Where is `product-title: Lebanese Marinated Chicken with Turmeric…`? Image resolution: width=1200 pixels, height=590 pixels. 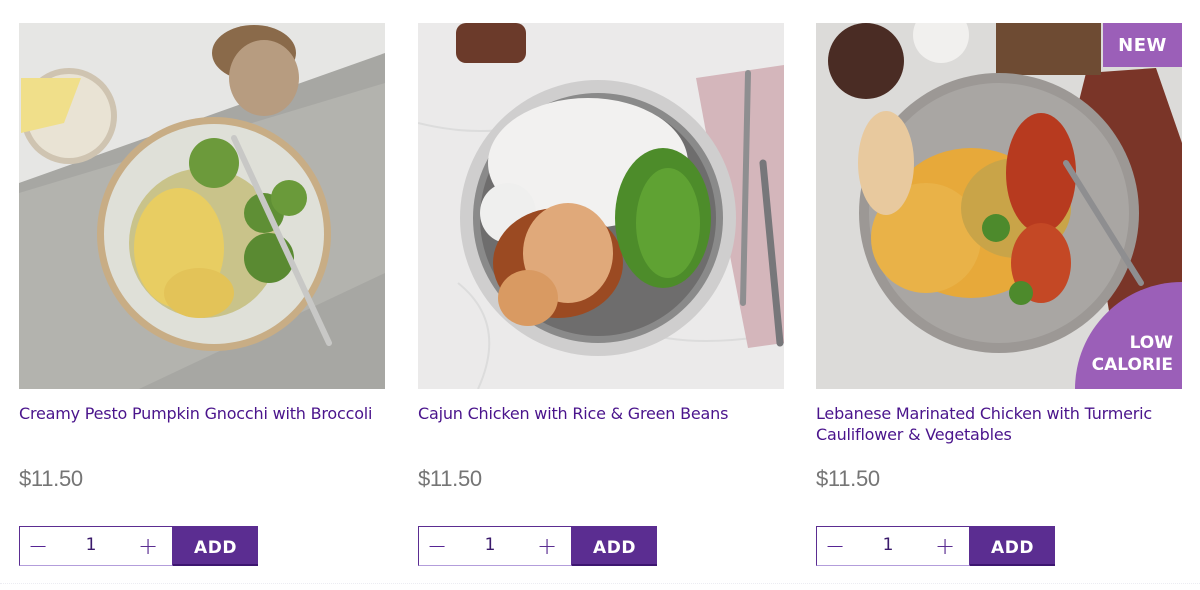 product-title: Lebanese Marinated Chicken with Turmeric… is located at coordinates (999, 424).